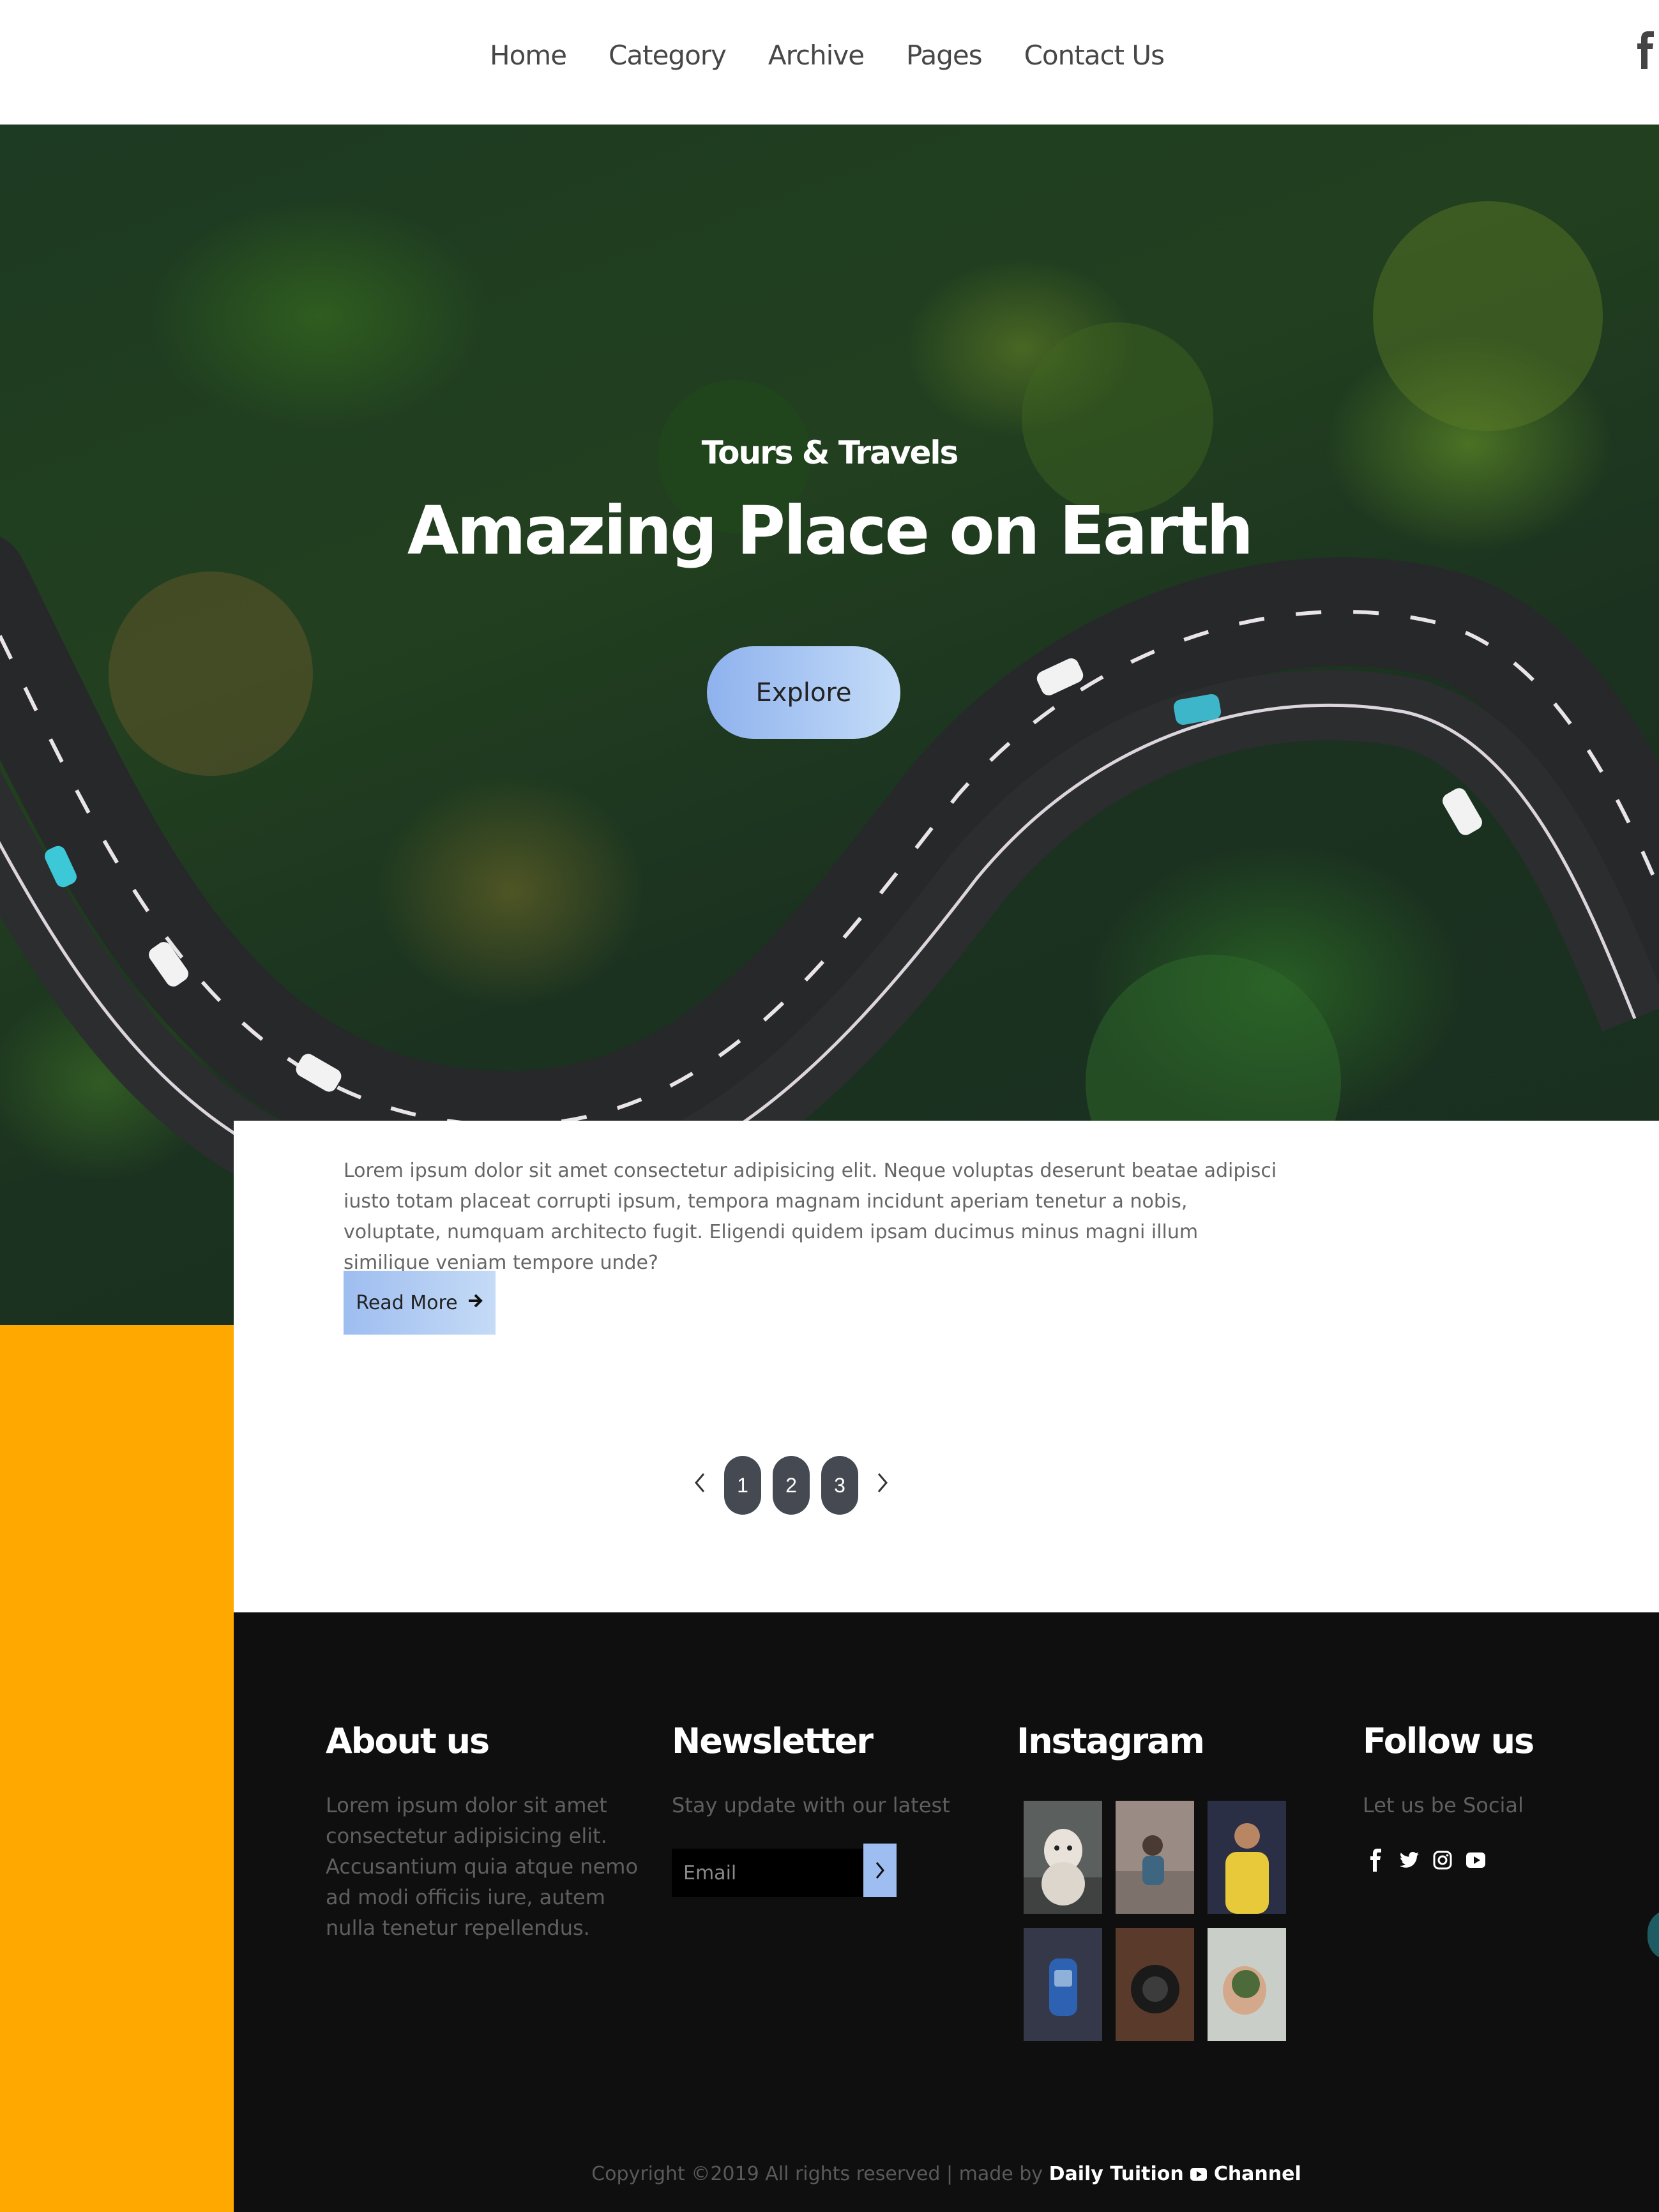 The image size is (1659, 2212). Describe the element at coordinates (1409, 1860) in the screenshot. I see `twitter-icon` at that location.